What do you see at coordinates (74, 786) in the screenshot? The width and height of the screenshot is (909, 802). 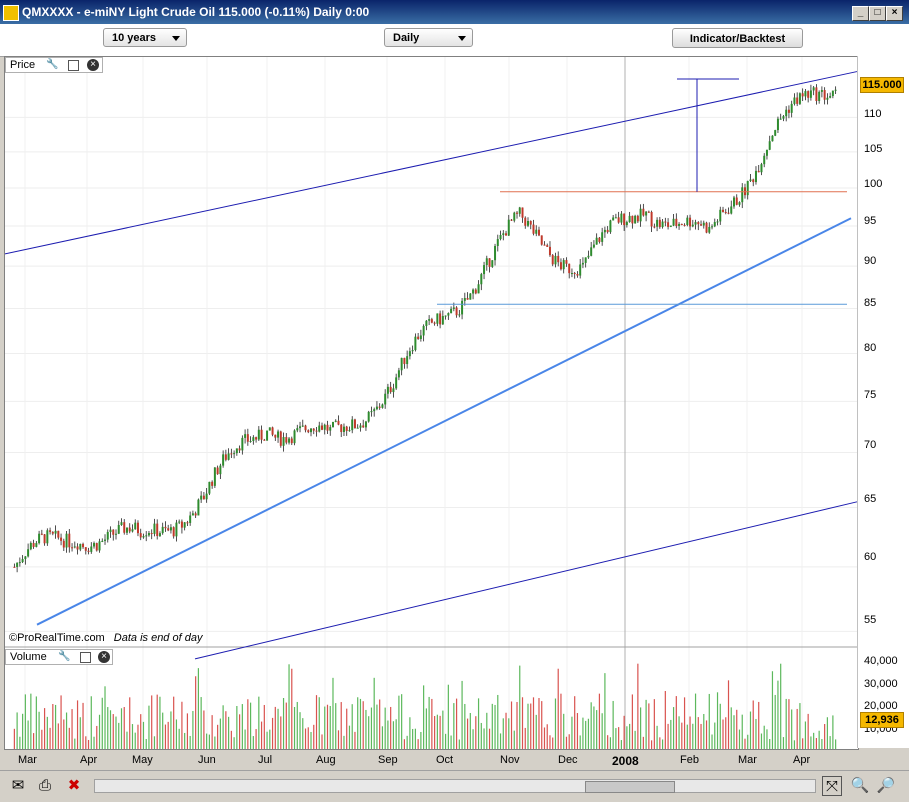 I see `disconnect-icon: ✖` at bounding box center [74, 786].